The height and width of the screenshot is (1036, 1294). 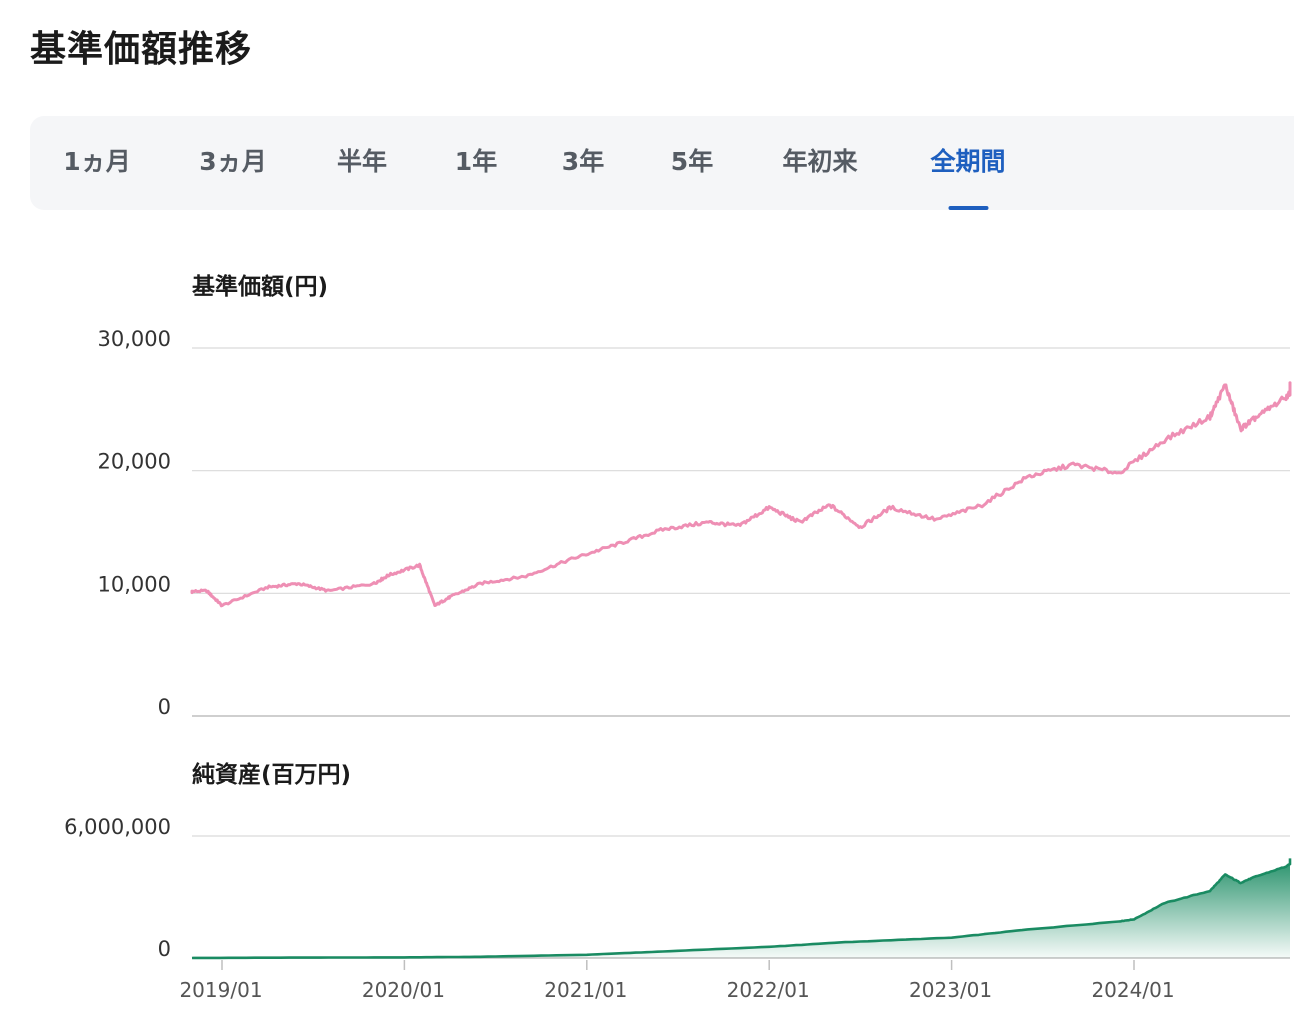 What do you see at coordinates (583, 163) in the screenshot?
I see `tab-3-years: 3年` at bounding box center [583, 163].